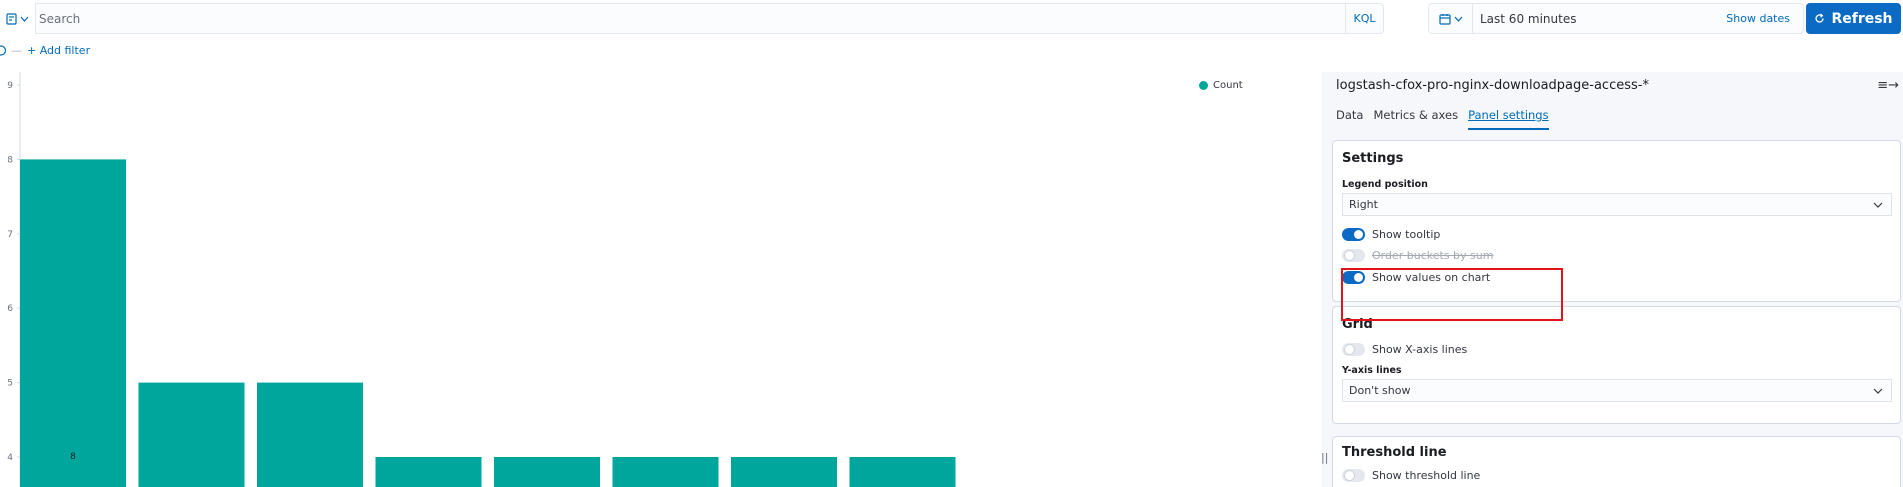 The width and height of the screenshot is (1903, 487). What do you see at coordinates (10, 458) in the screenshot?
I see `y-tick-label: 4` at bounding box center [10, 458].